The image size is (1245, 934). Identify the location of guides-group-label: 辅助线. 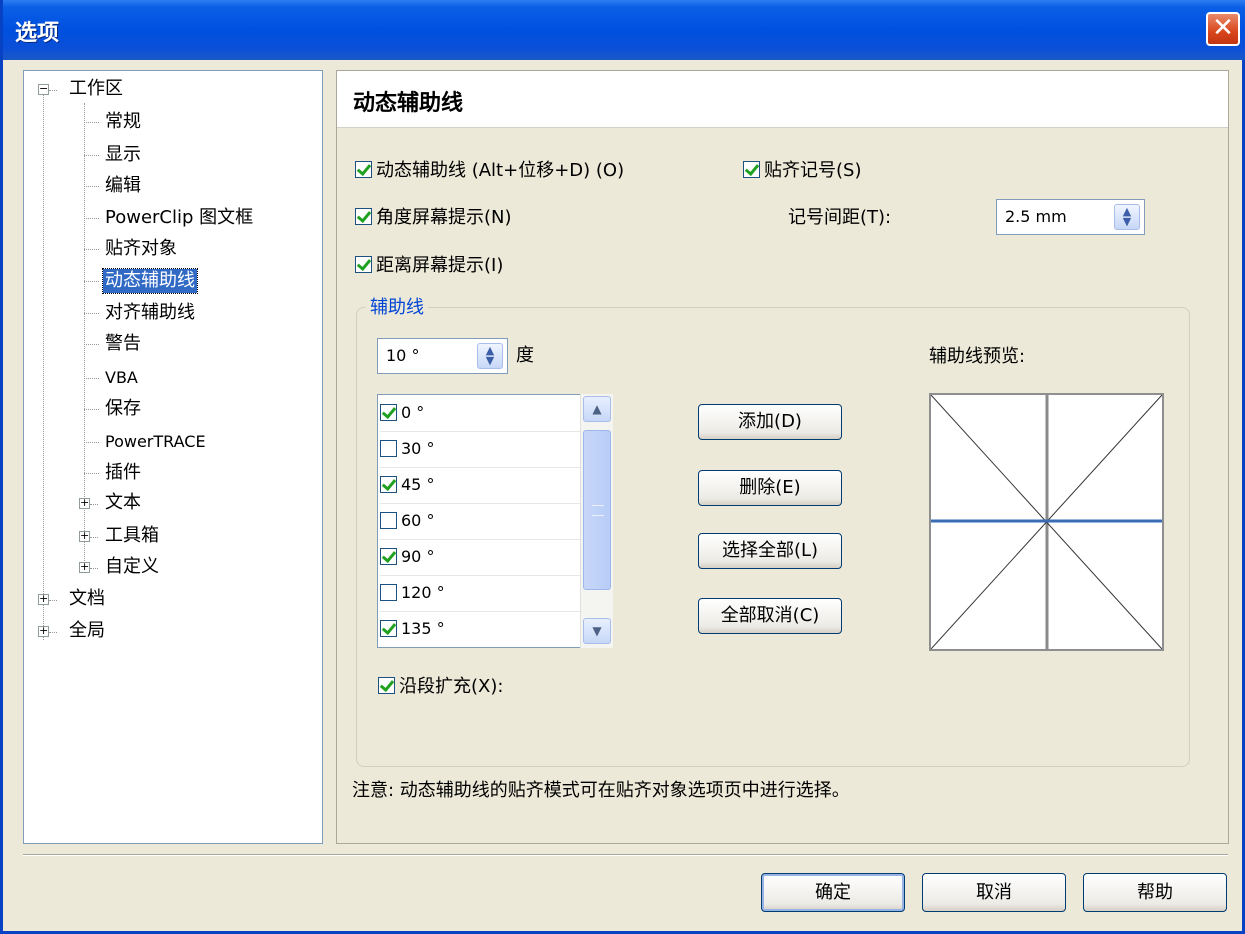
(397, 308).